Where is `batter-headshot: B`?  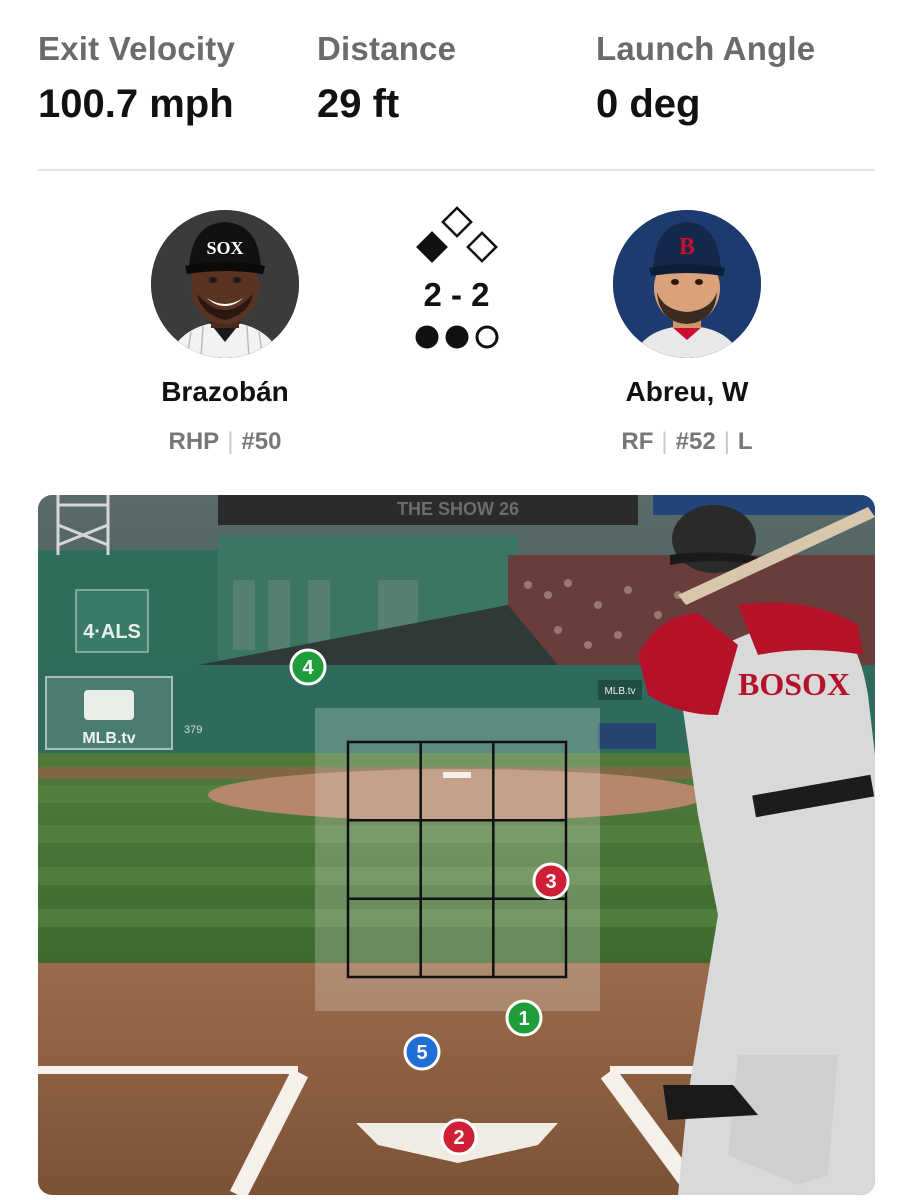
batter-headshot: B is located at coordinates (687, 284).